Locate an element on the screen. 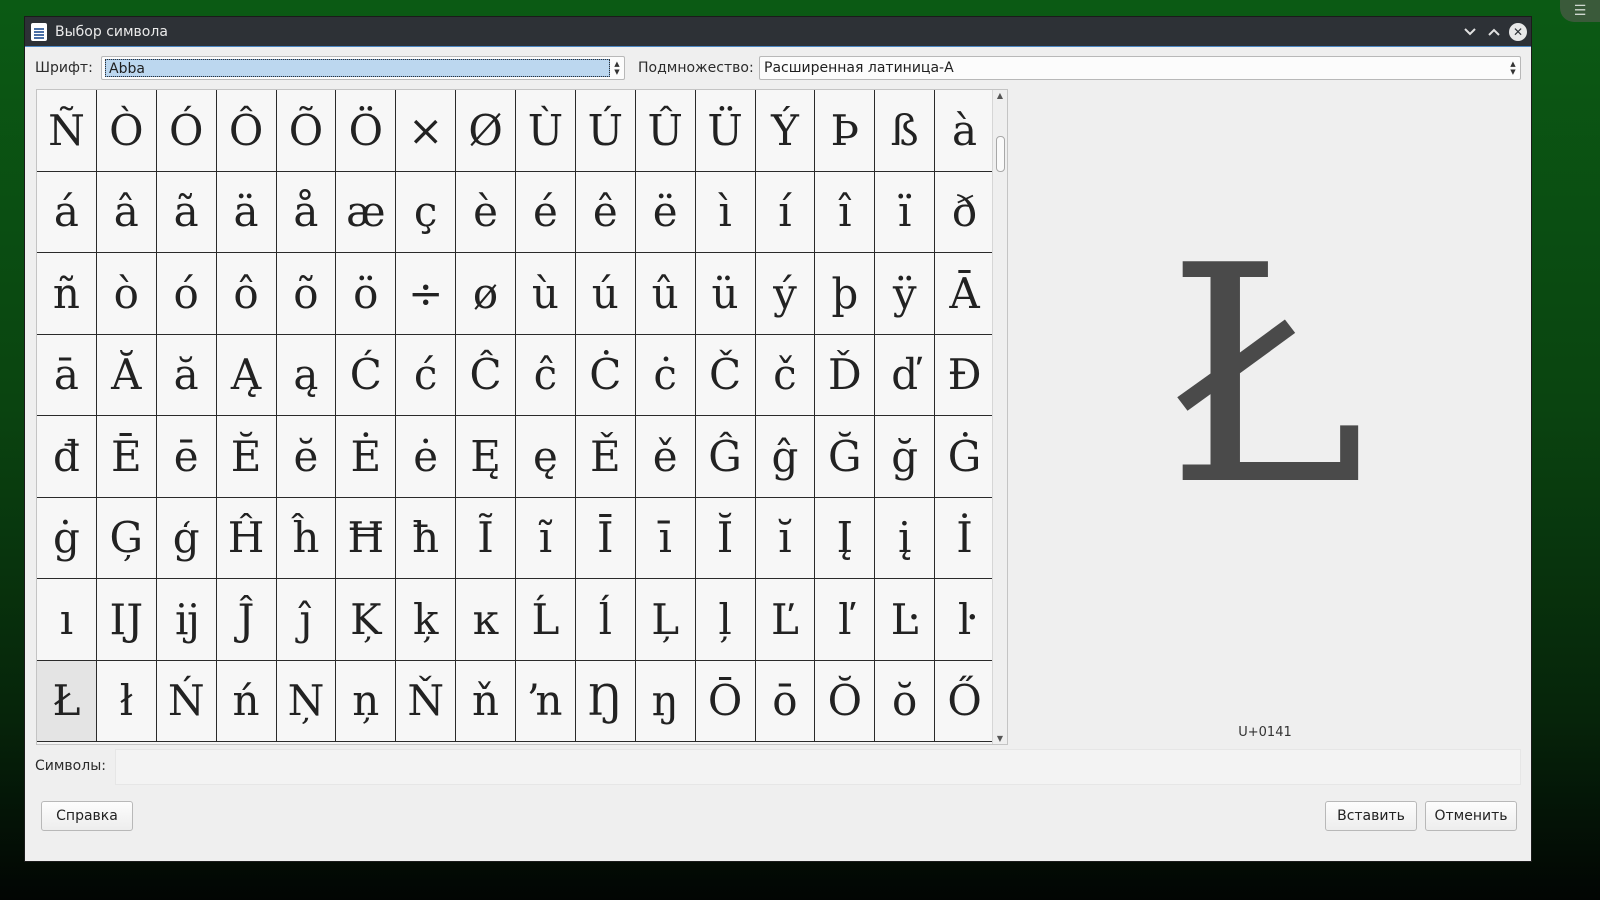 The width and height of the screenshot is (1600, 900). character-cell: ö is located at coordinates (366, 294).